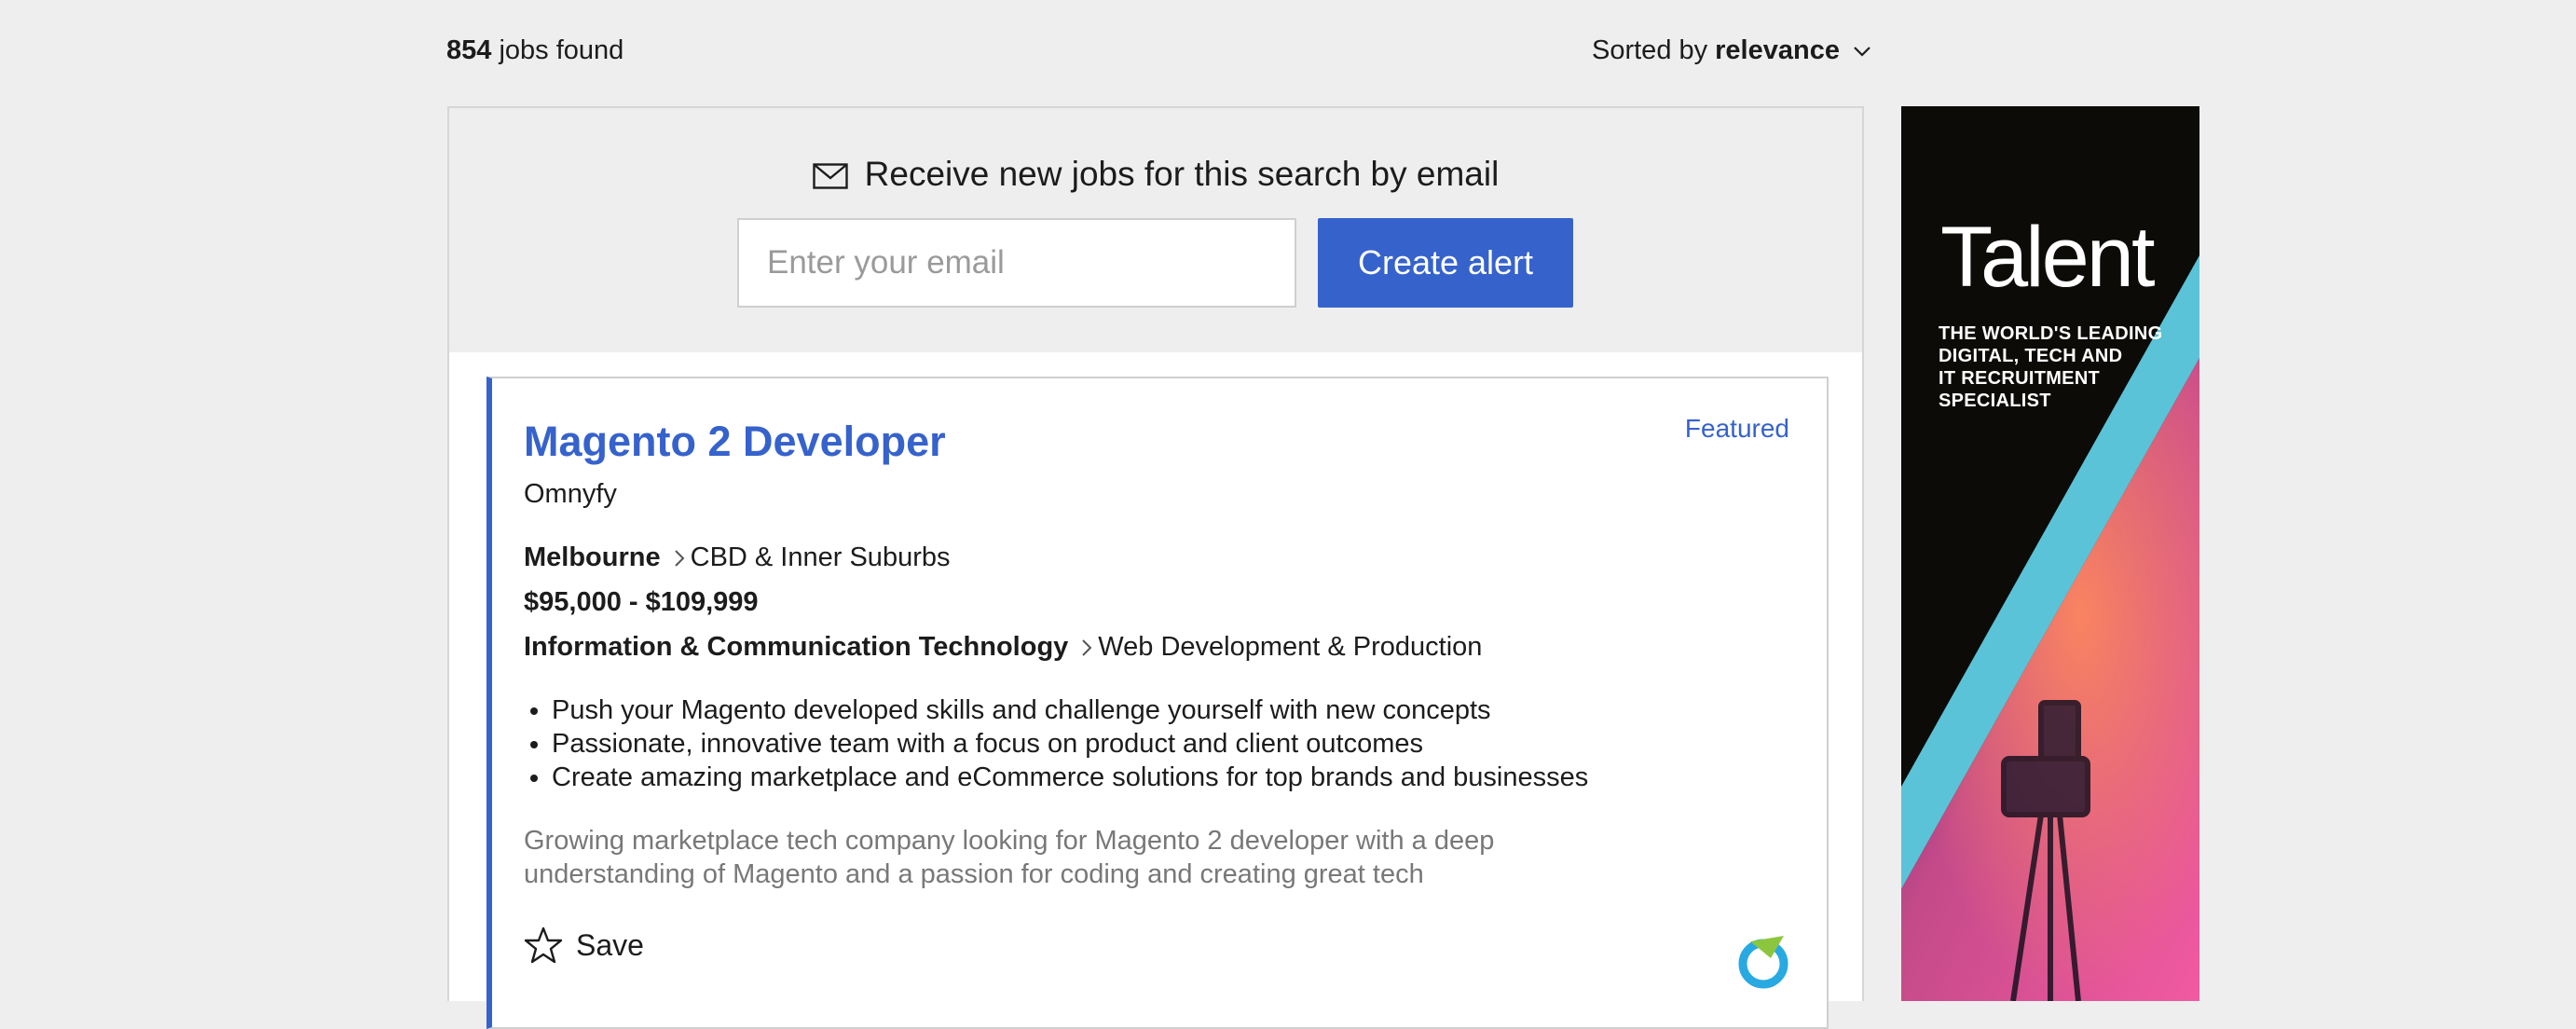 The width and height of the screenshot is (2576, 1029). I want to click on job-title-link: Magento 2 Developer, so click(735, 442).